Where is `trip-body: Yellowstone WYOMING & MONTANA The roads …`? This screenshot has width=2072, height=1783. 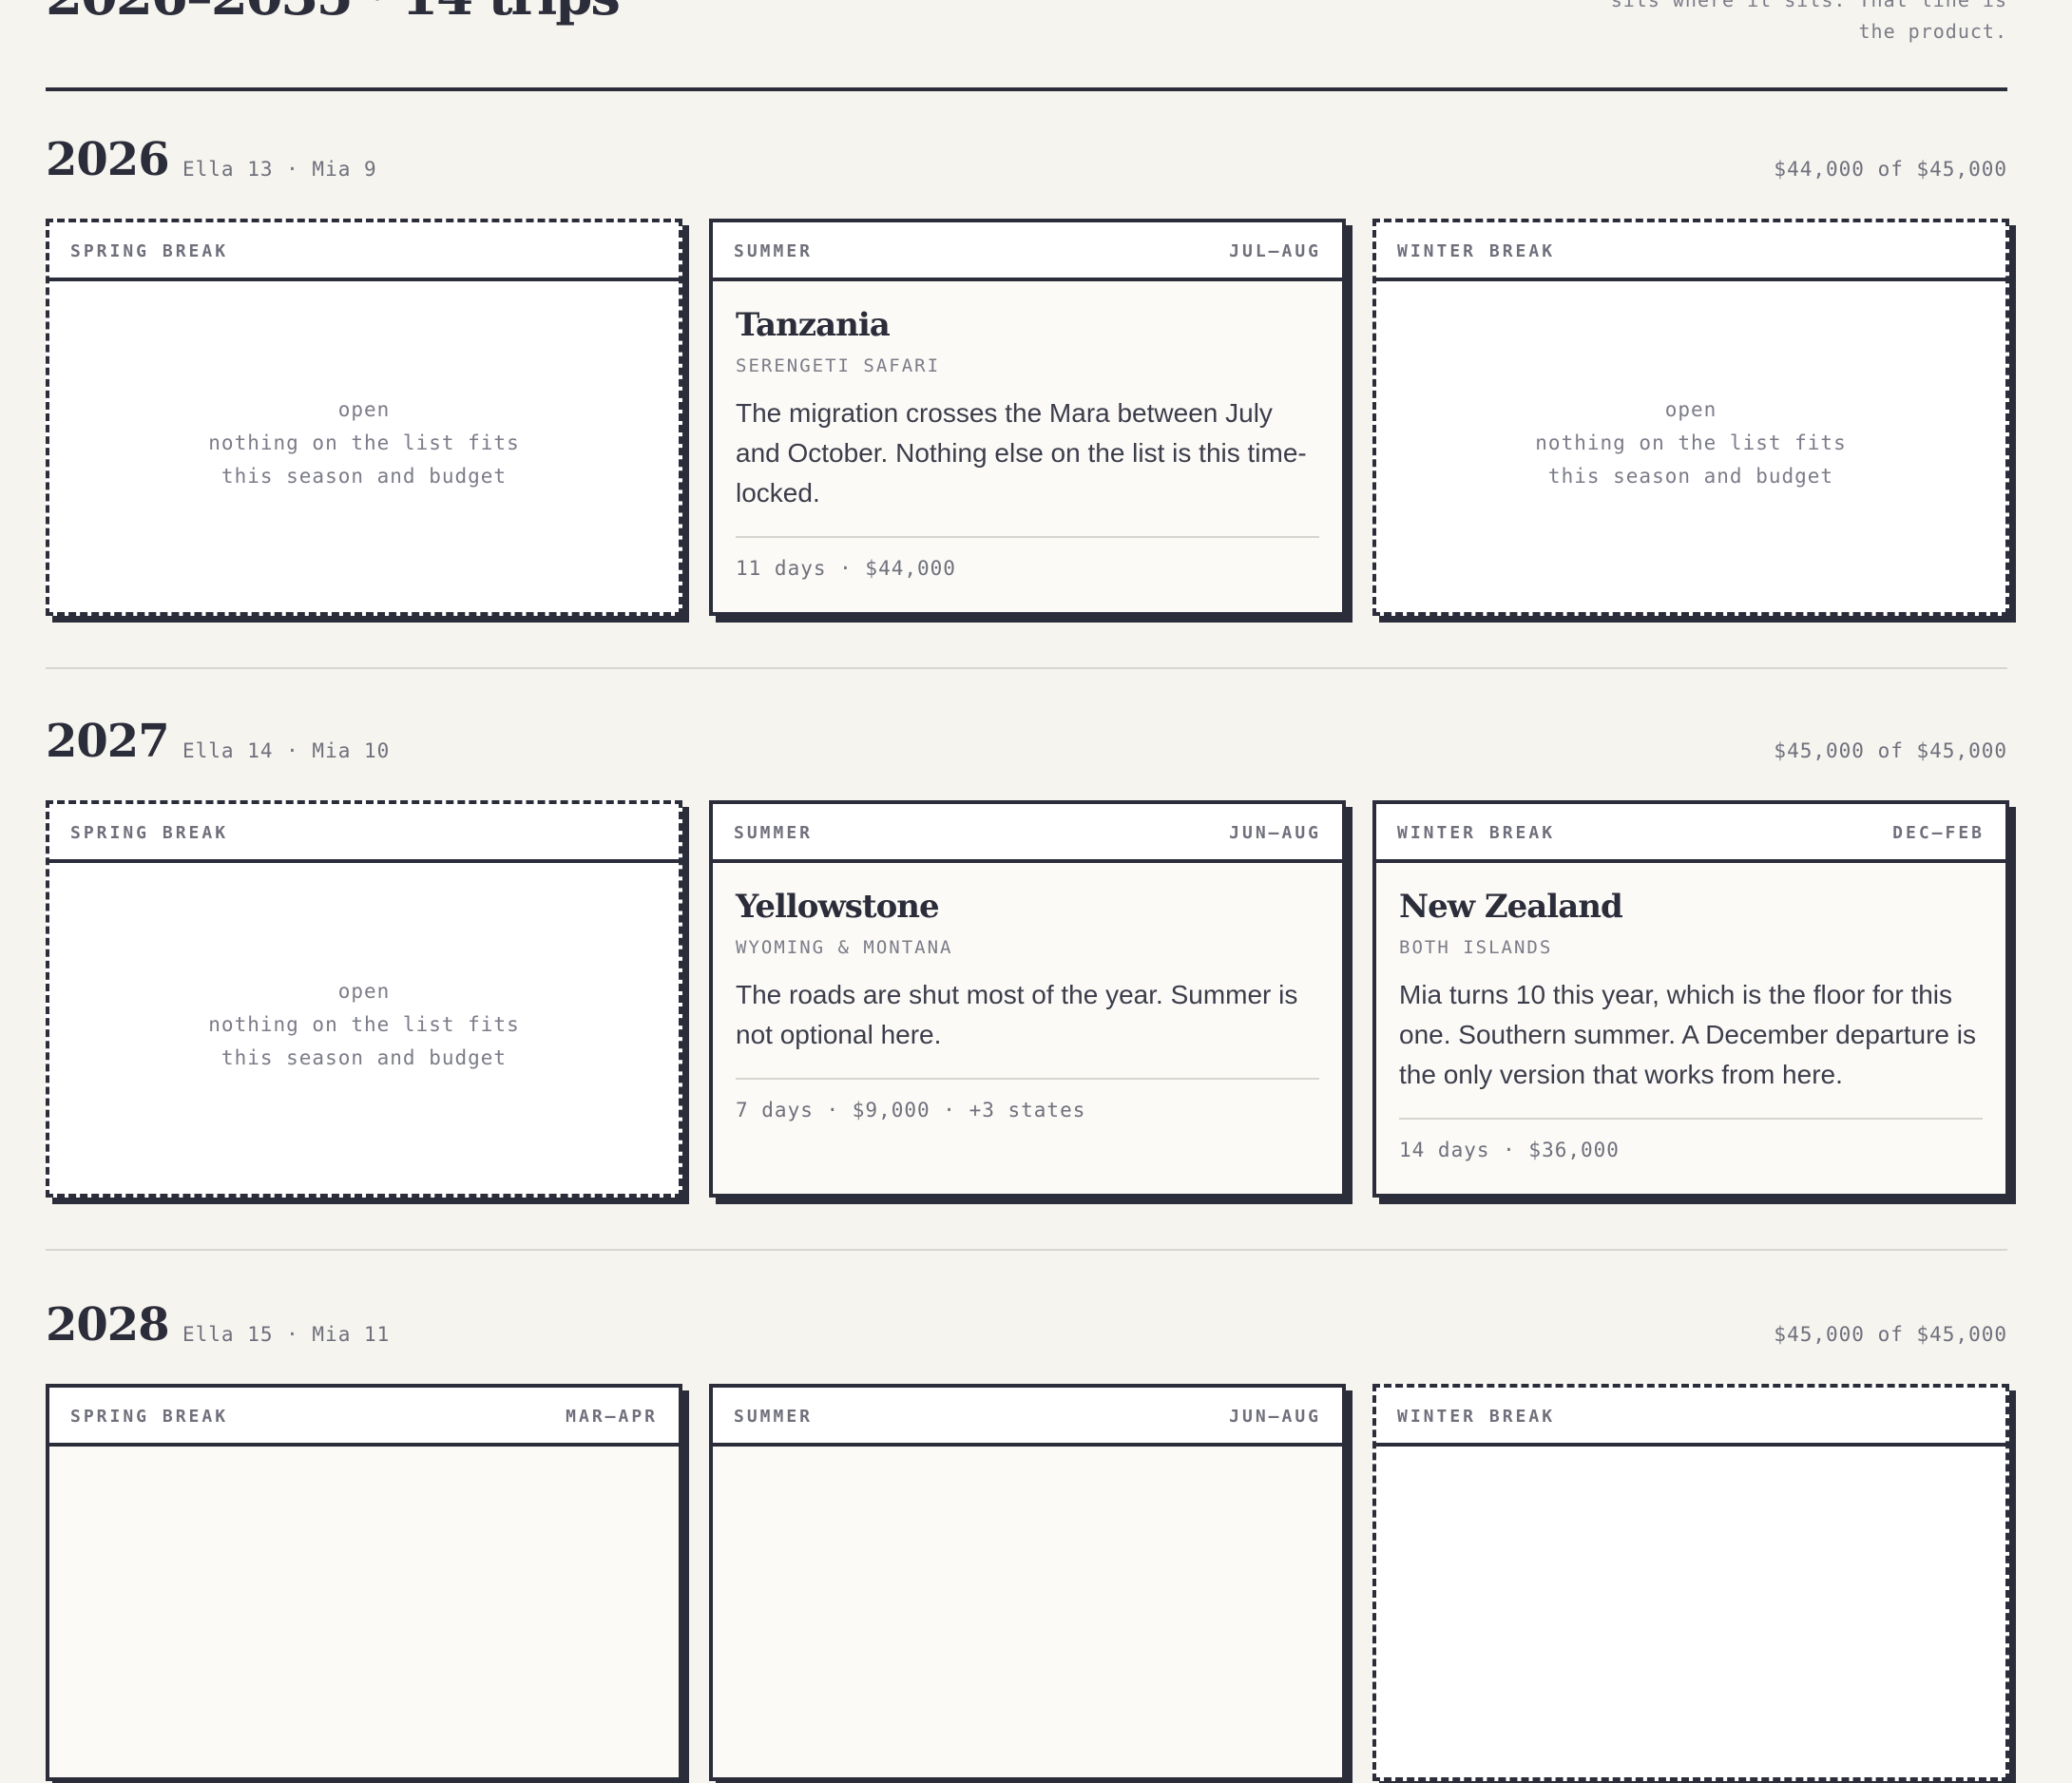 trip-body: Yellowstone WYOMING & MONTANA The roads … is located at coordinates (1028, 993).